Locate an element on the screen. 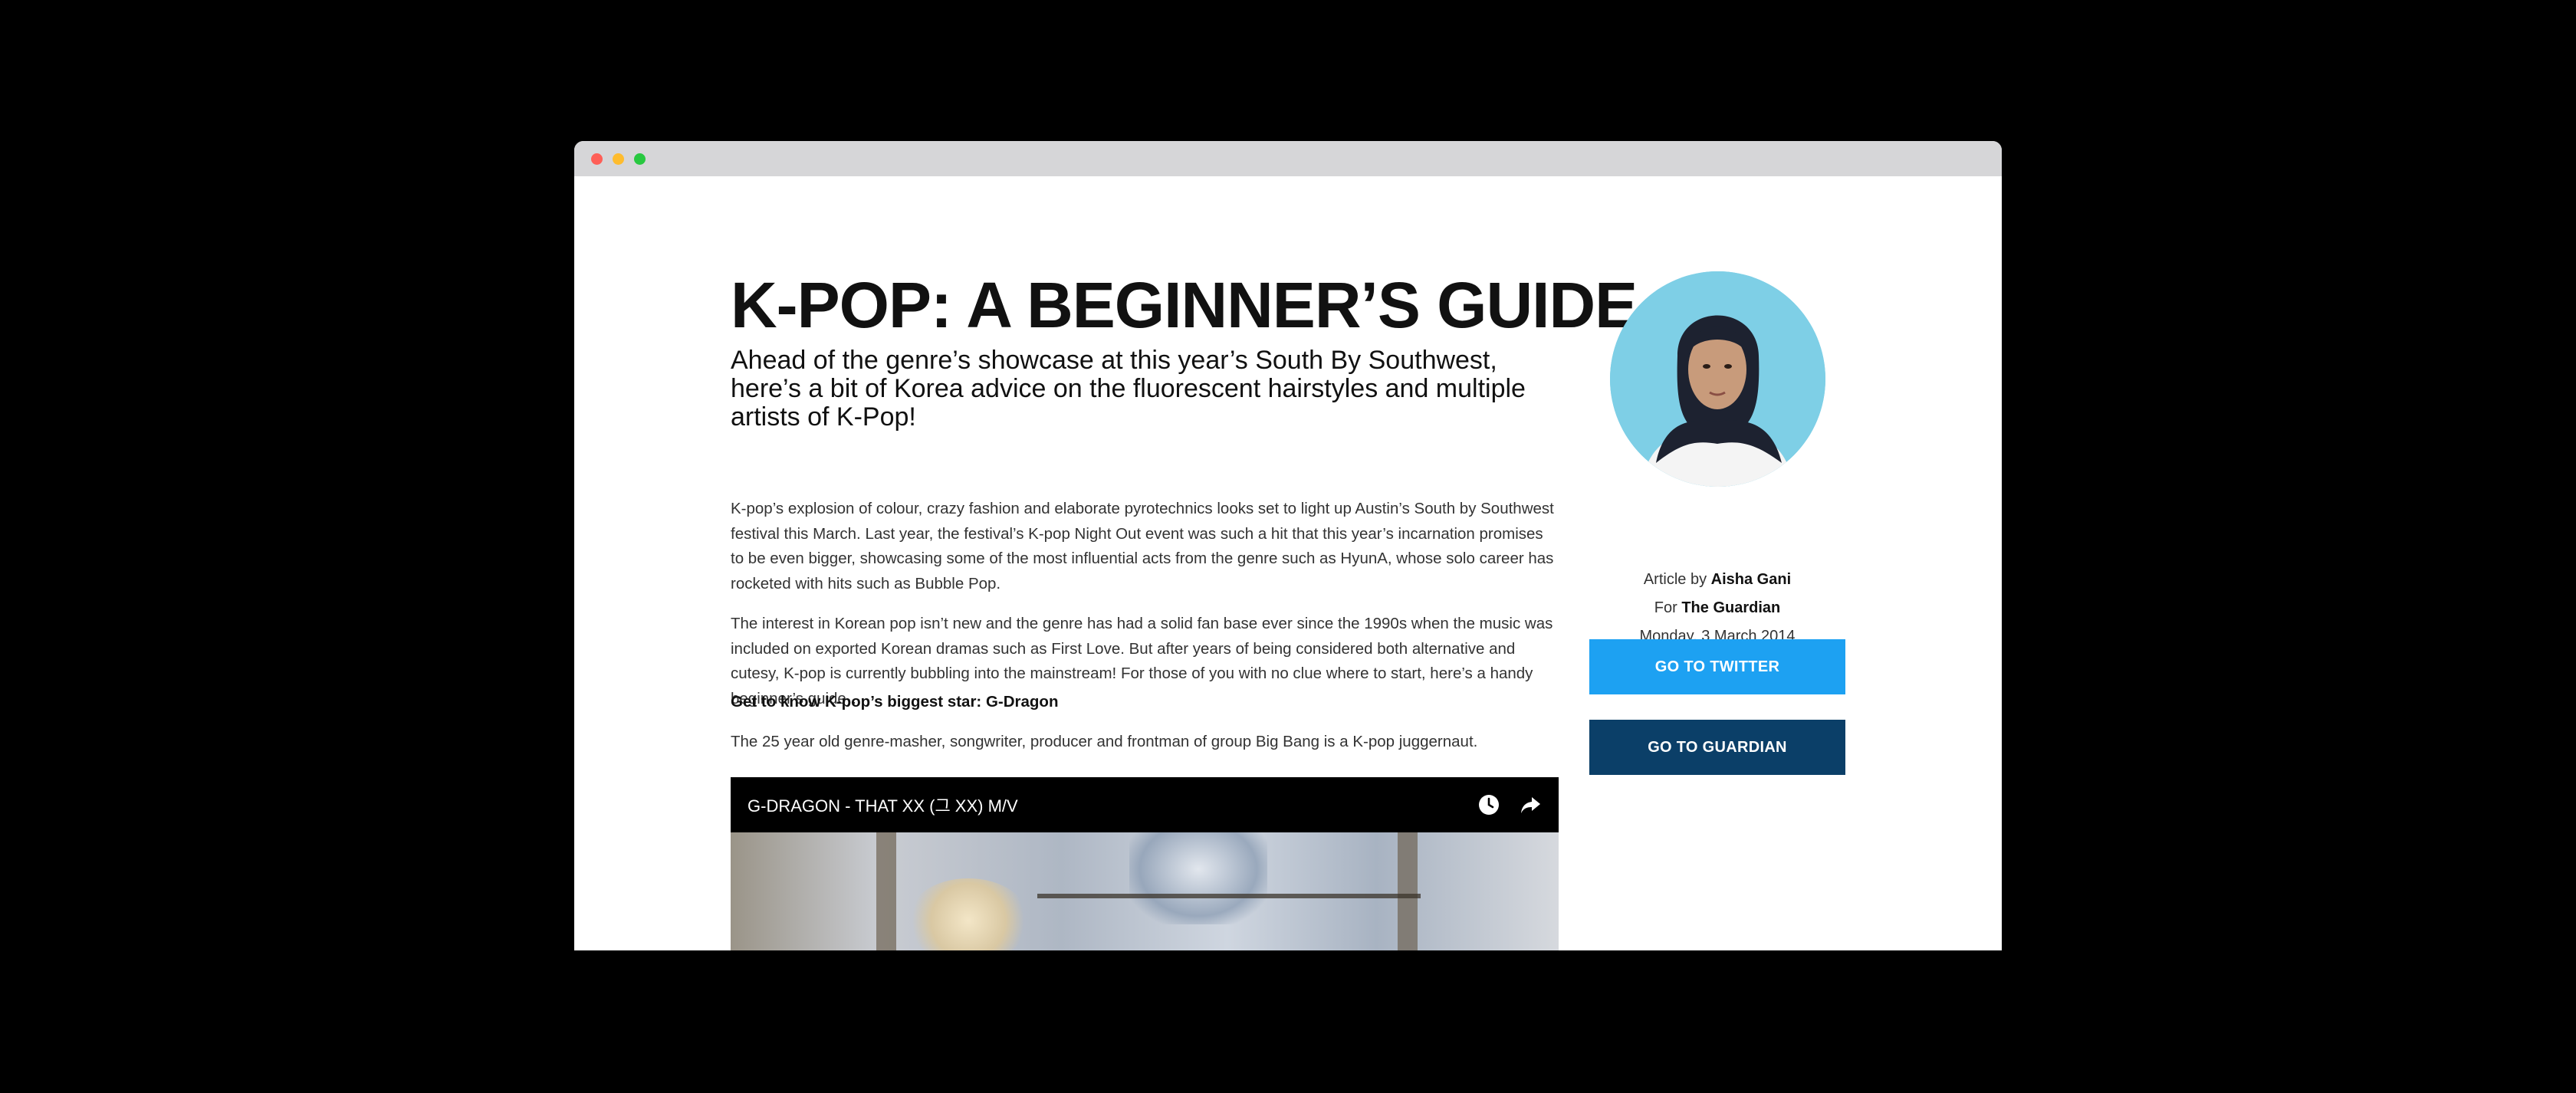  publication-line: For The Guardian is located at coordinates (1718, 607).